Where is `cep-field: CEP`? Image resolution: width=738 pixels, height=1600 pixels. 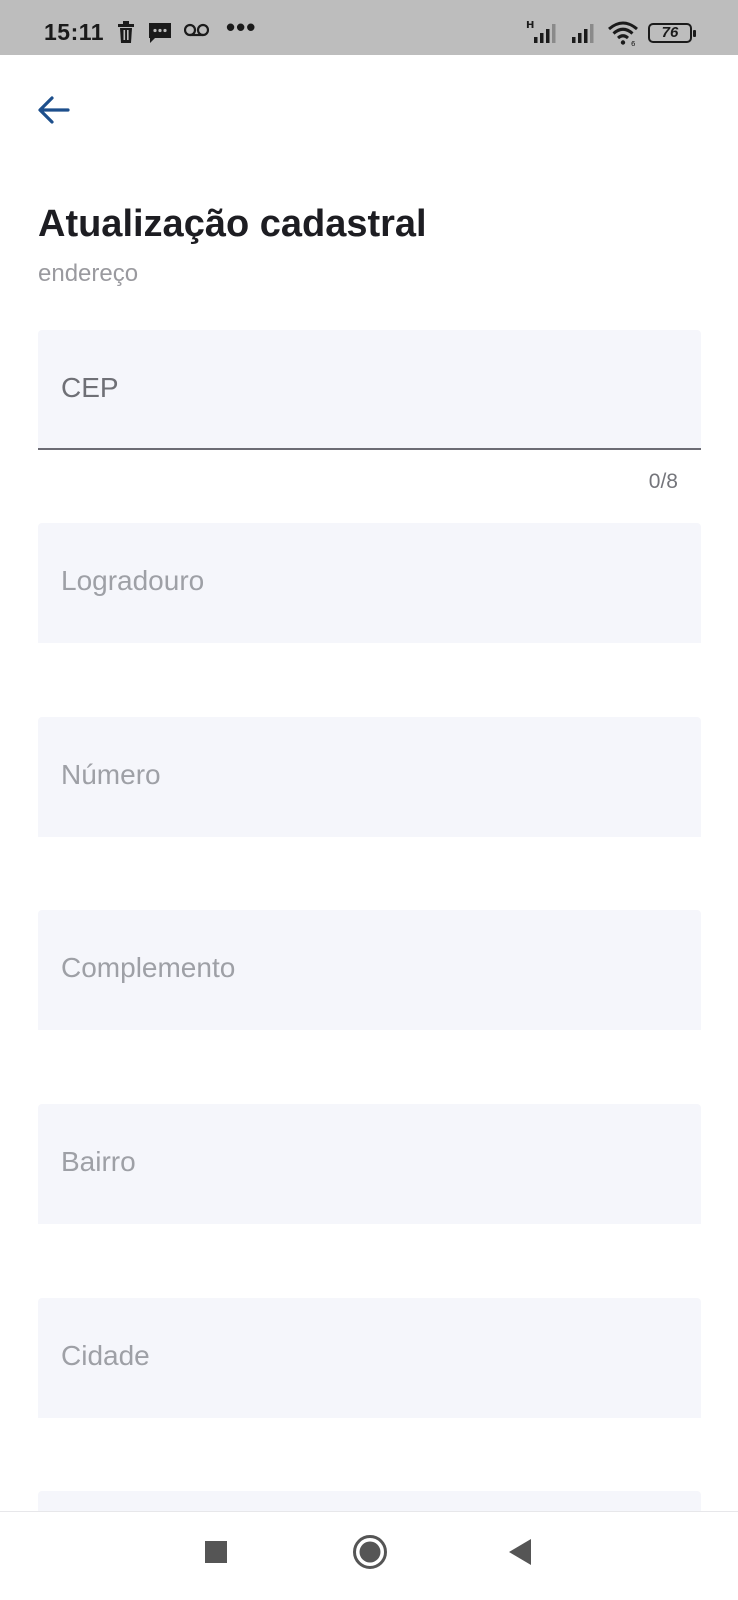
cep-field: CEP is located at coordinates (369, 390).